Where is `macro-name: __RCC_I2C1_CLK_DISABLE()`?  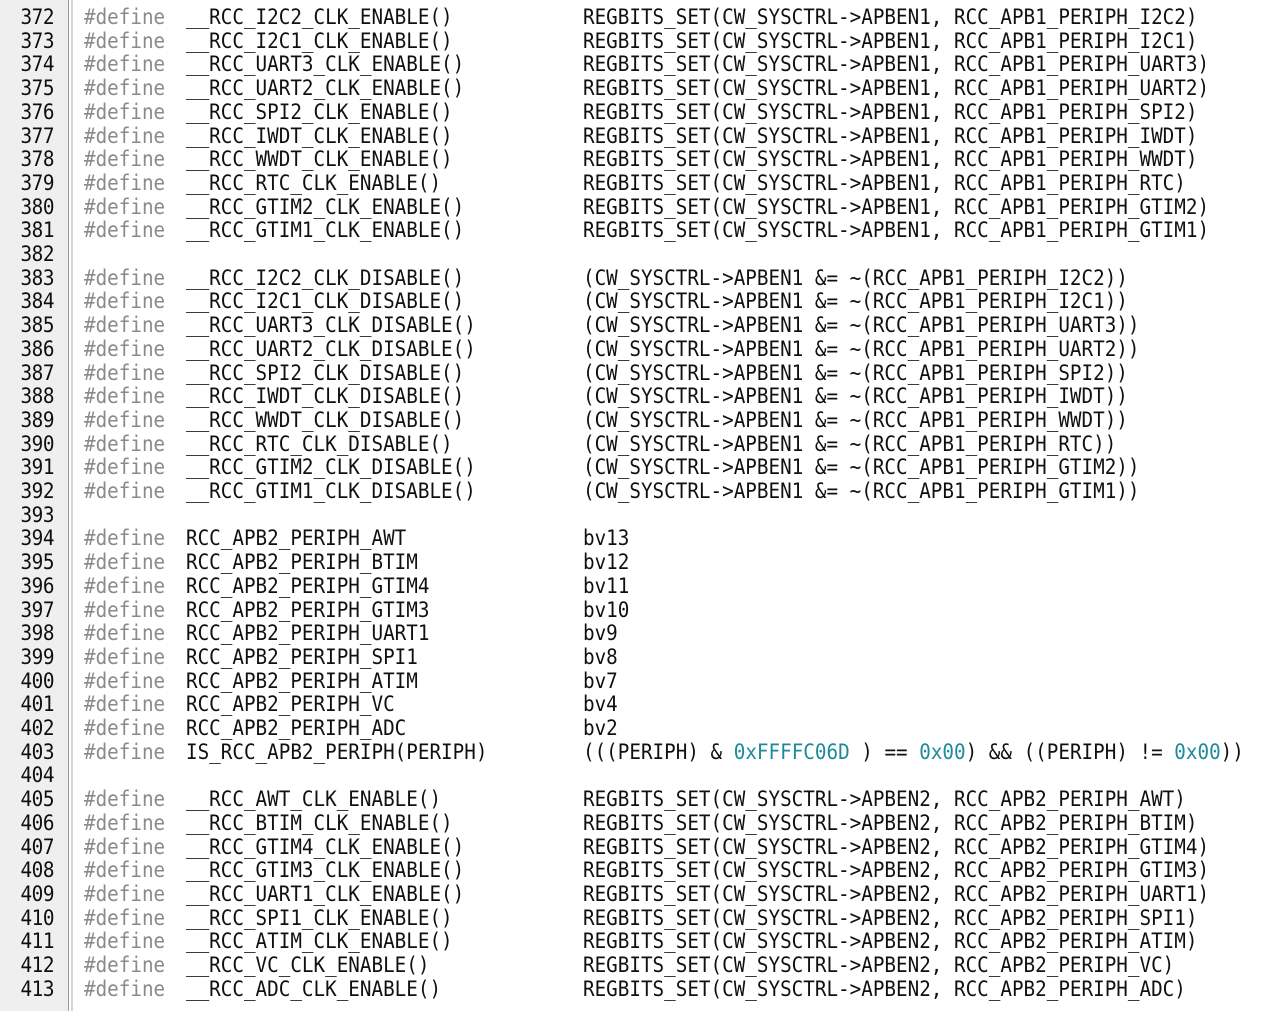 macro-name: __RCC_I2C1_CLK_DISABLE() is located at coordinates (325, 301).